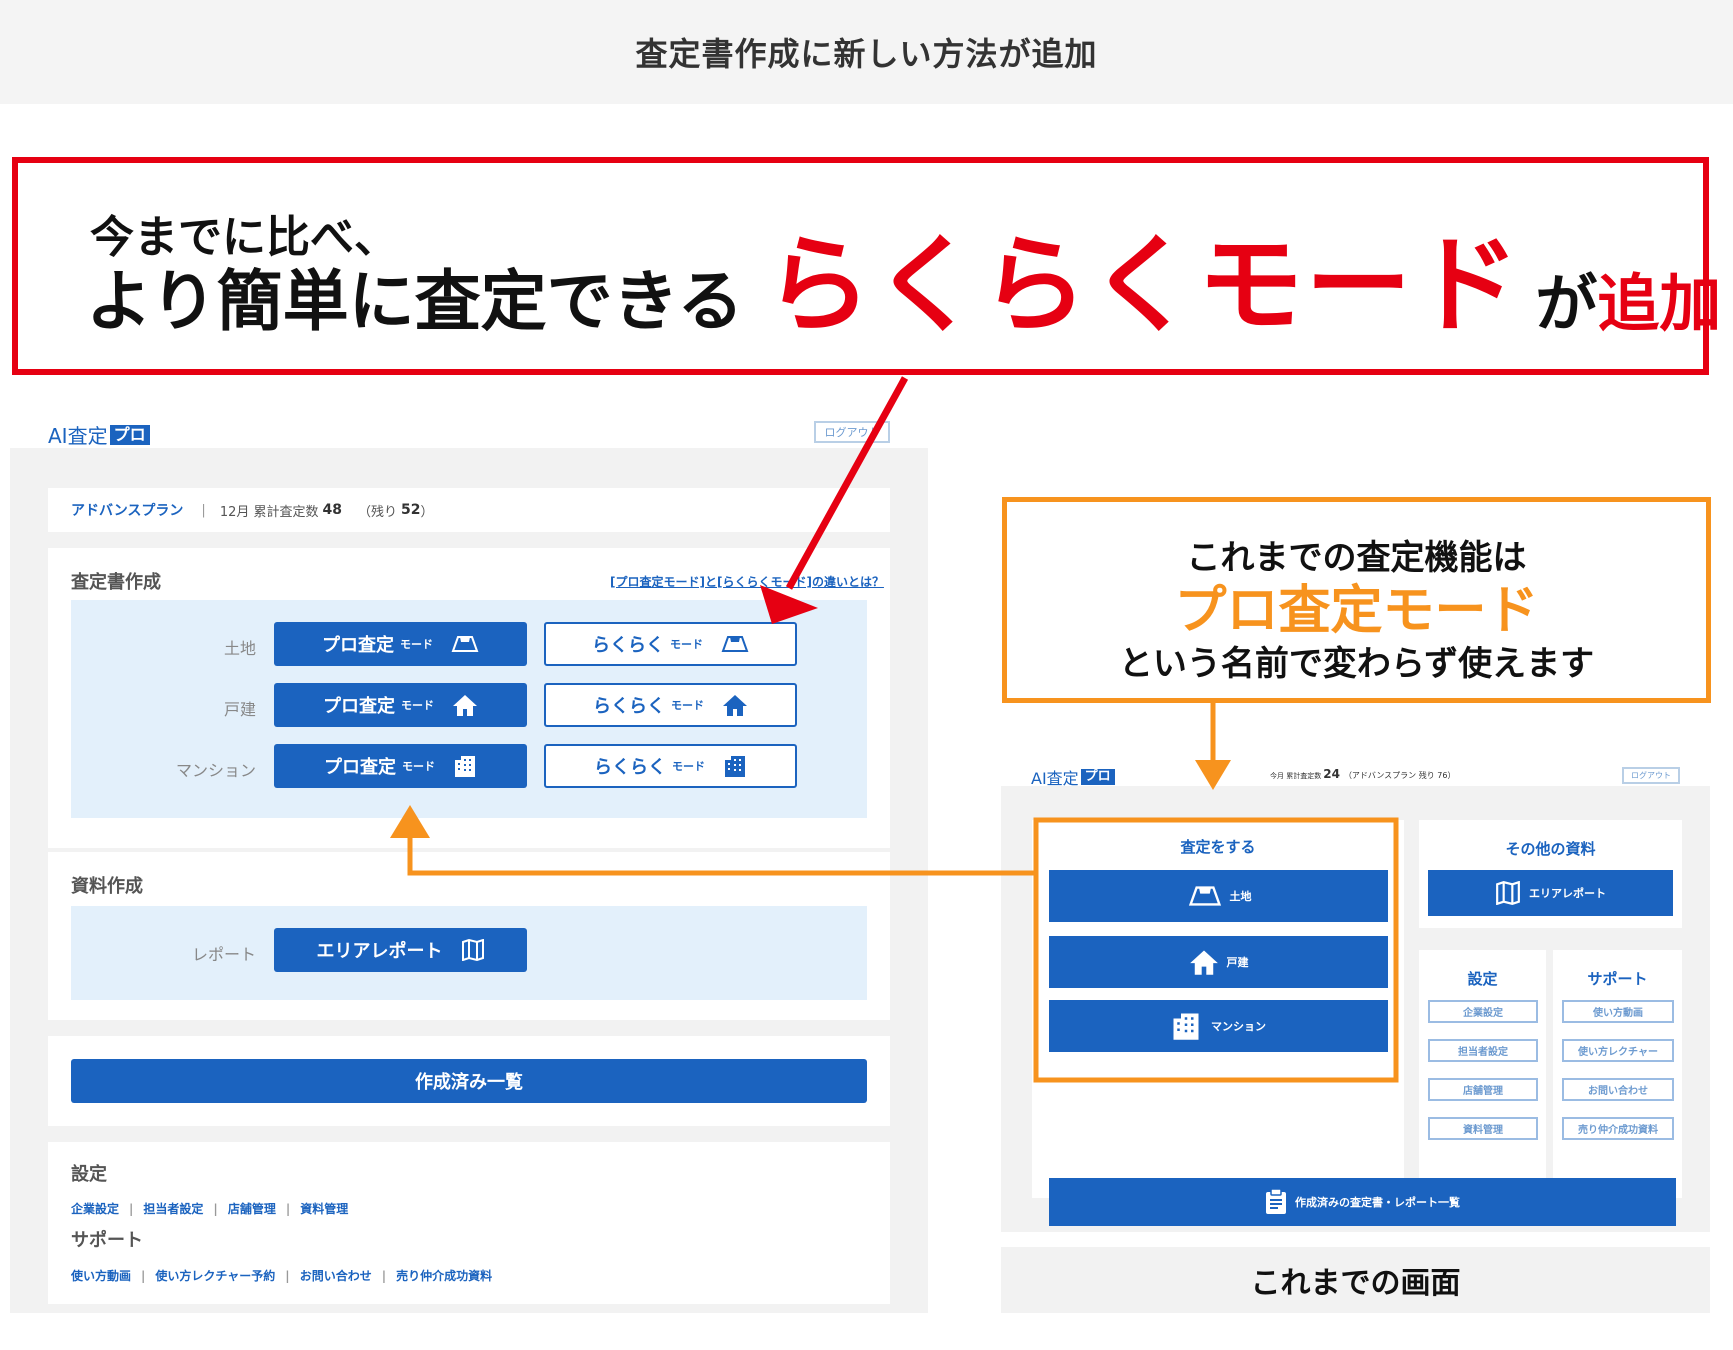  I want to click on old-land-button: 土地, so click(1218, 896).